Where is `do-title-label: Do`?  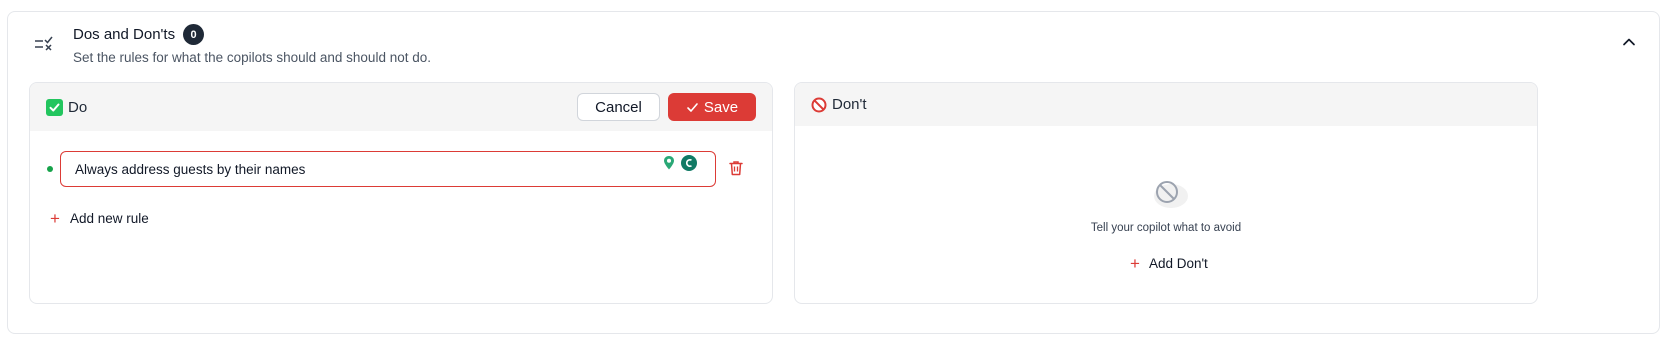 do-title-label: Do is located at coordinates (78, 107).